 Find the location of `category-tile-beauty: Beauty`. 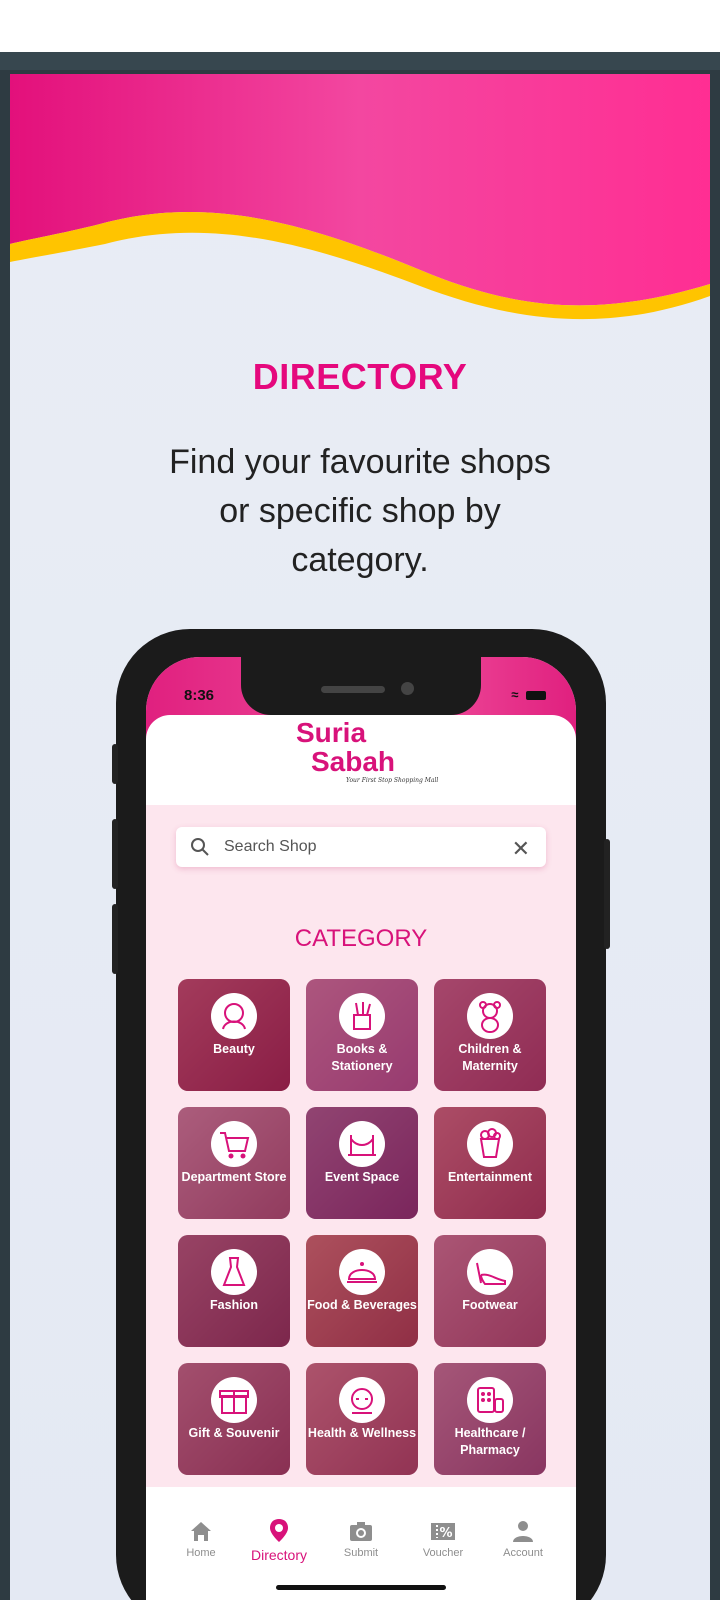

category-tile-beauty: Beauty is located at coordinates (234, 1035).